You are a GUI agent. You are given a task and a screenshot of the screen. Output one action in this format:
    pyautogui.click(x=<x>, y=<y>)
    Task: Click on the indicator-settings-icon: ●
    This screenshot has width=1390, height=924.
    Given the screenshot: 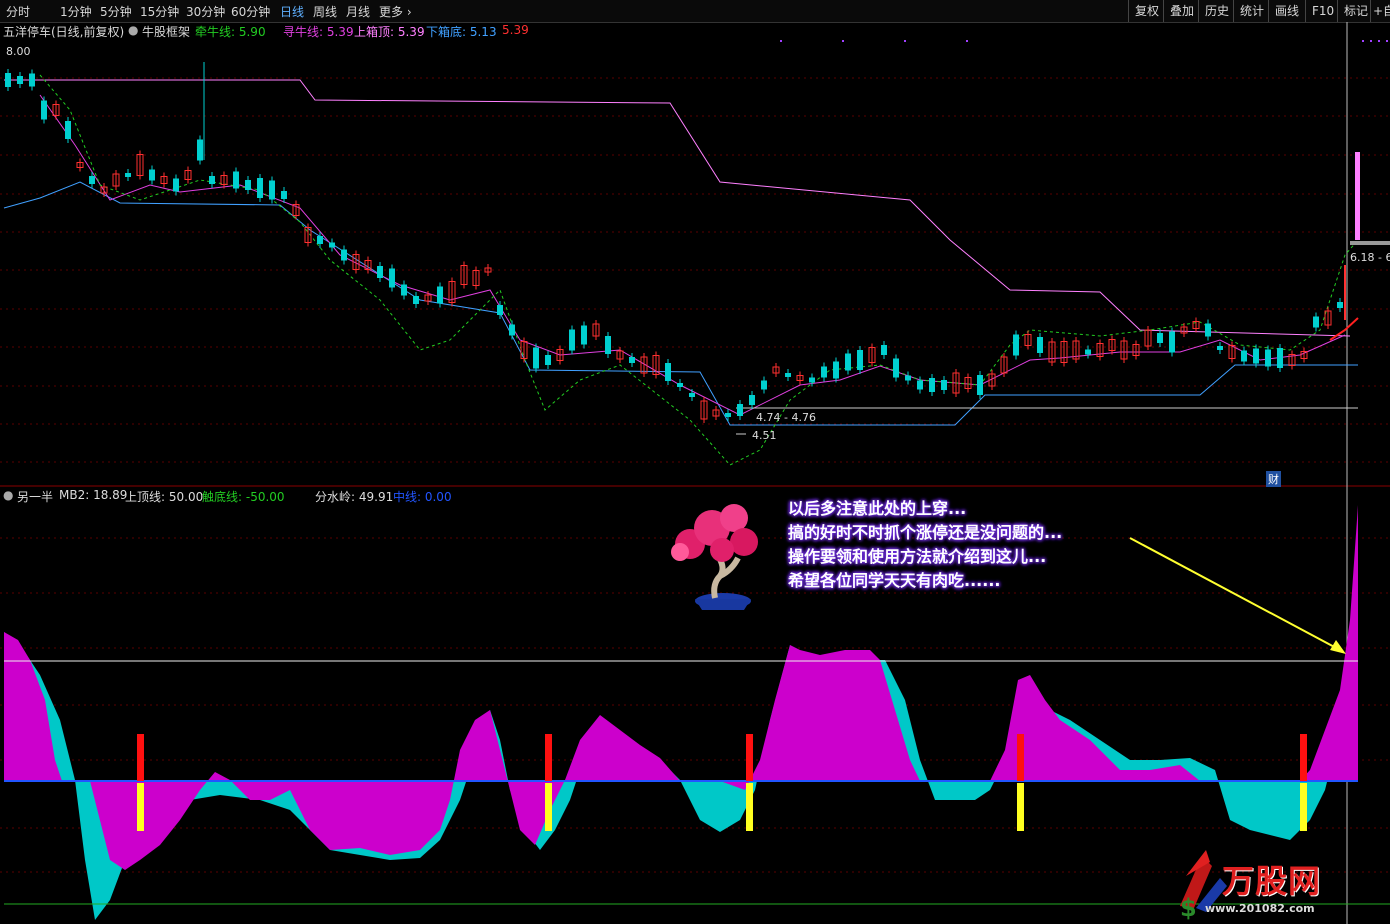 What is the action you would take?
    pyautogui.click(x=133, y=30)
    